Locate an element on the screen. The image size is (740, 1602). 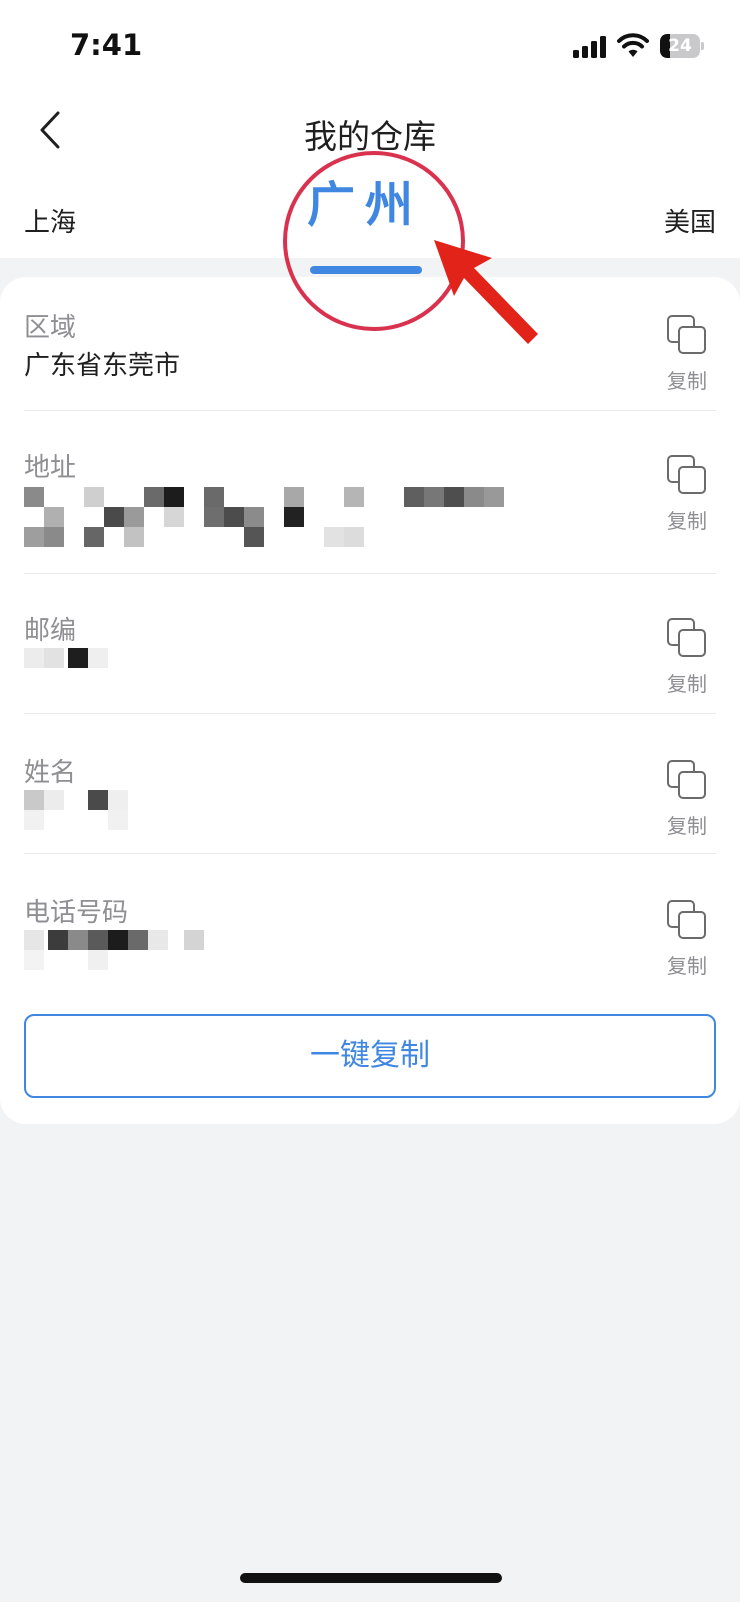
field-label: 姓名 is located at coordinates (50, 773).